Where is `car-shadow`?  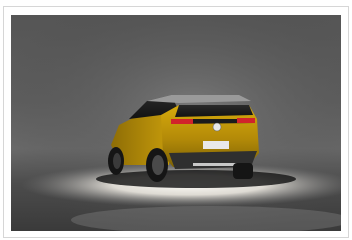 car-shadow is located at coordinates (196, 179).